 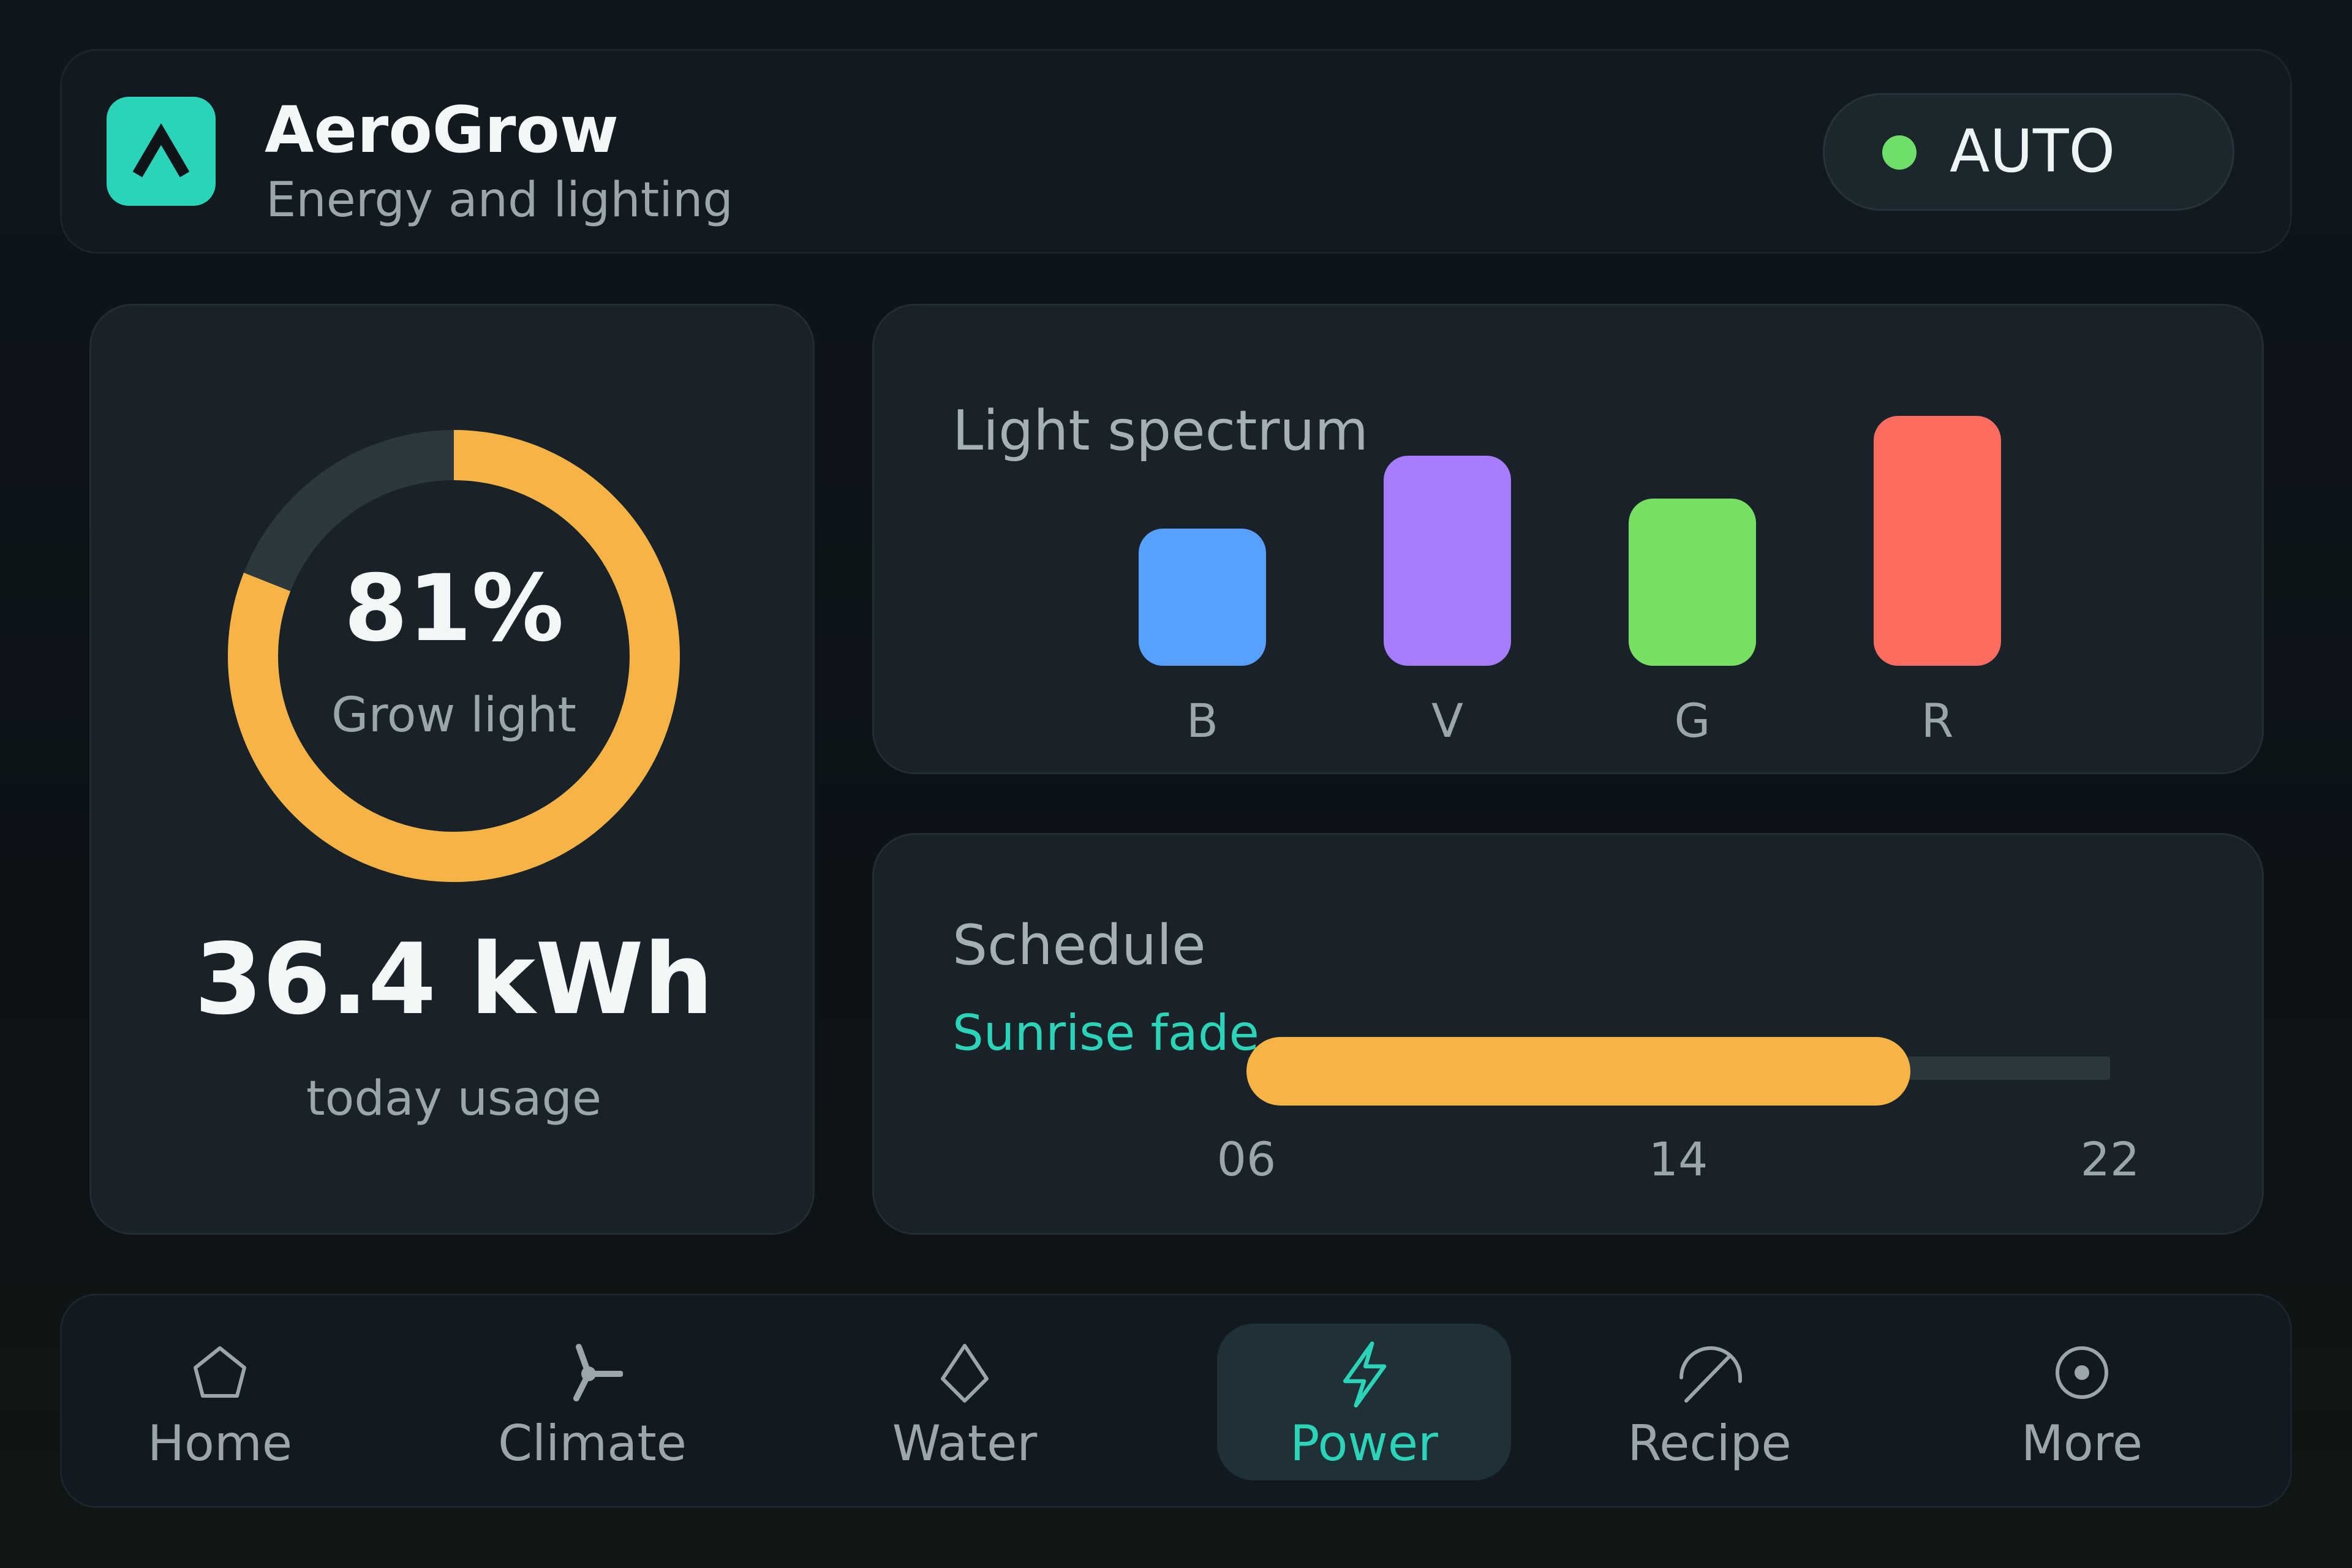 I want to click on spectrum-label-v: V, so click(x=1447, y=720).